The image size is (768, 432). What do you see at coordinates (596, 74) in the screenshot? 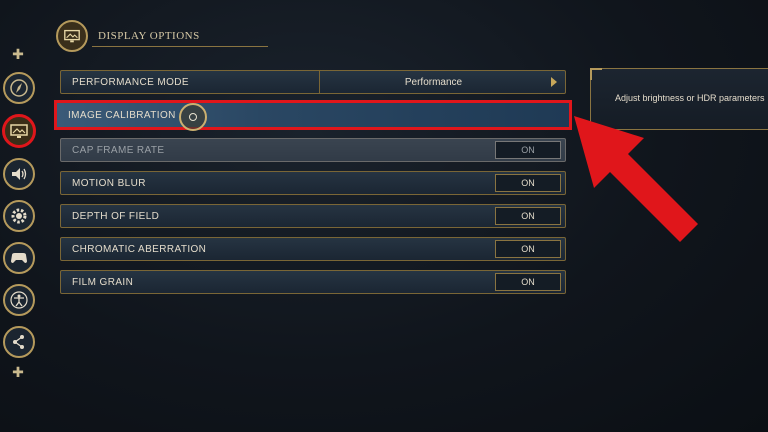
I see `panel-corner-ornament` at bounding box center [596, 74].